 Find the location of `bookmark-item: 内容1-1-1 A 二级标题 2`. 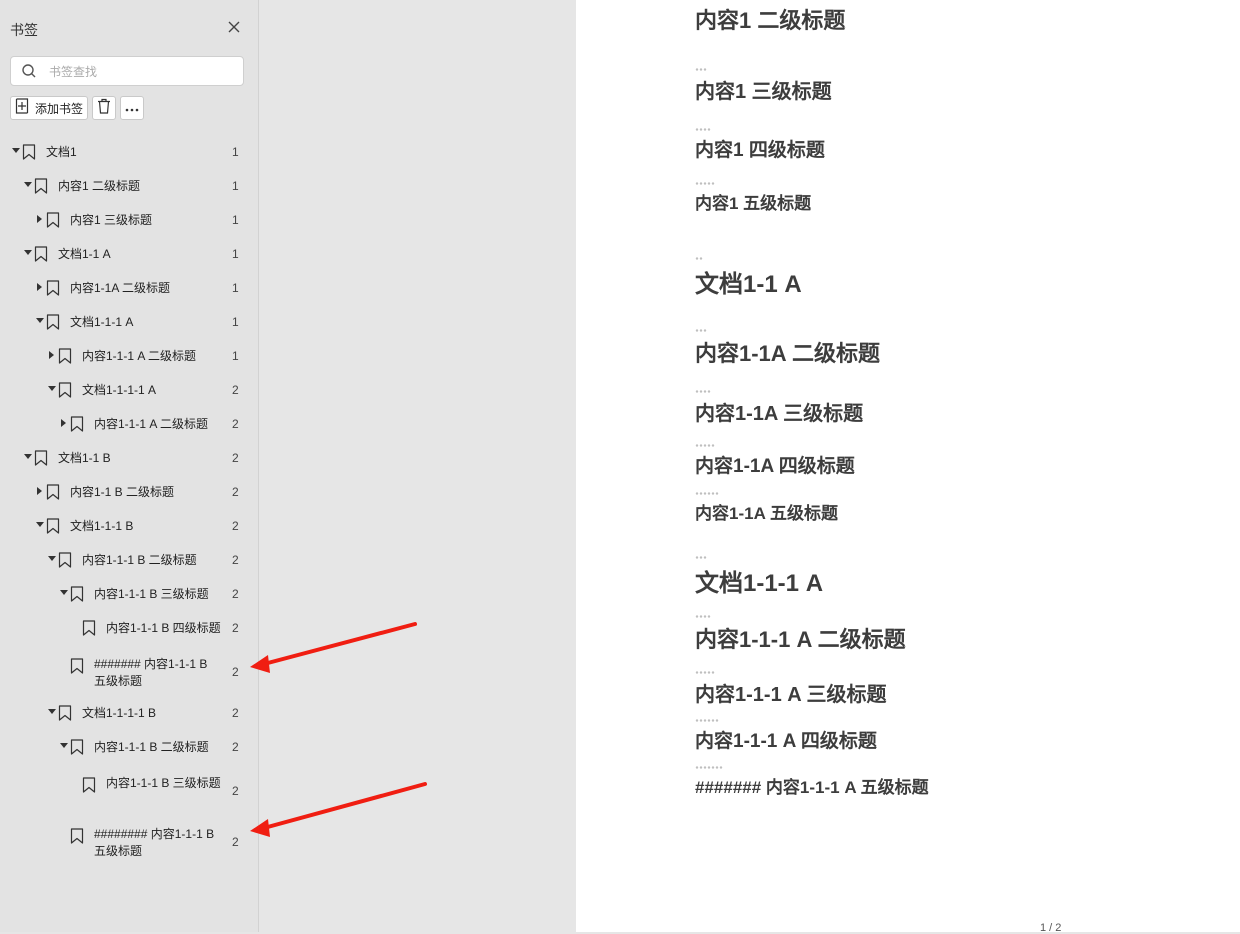

bookmark-item: 内容1-1-1 A 二级标题 2 is located at coordinates (125, 424).